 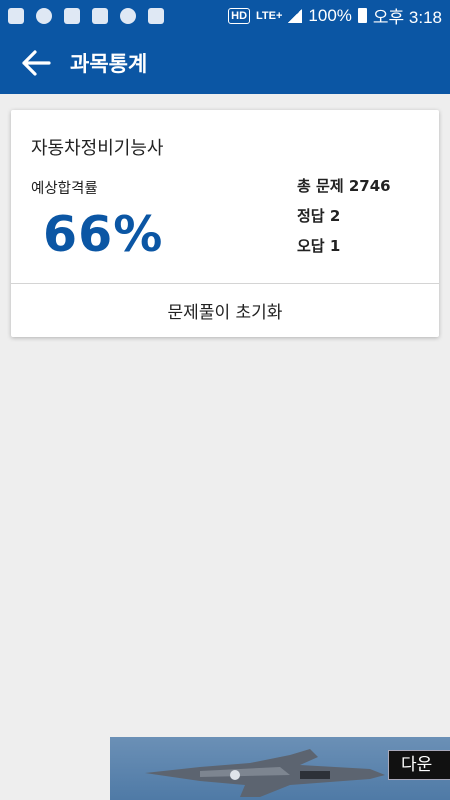 What do you see at coordinates (225, 15) in the screenshot?
I see `status-bar: HD LTE+ 100% 오후 3:18` at bounding box center [225, 15].